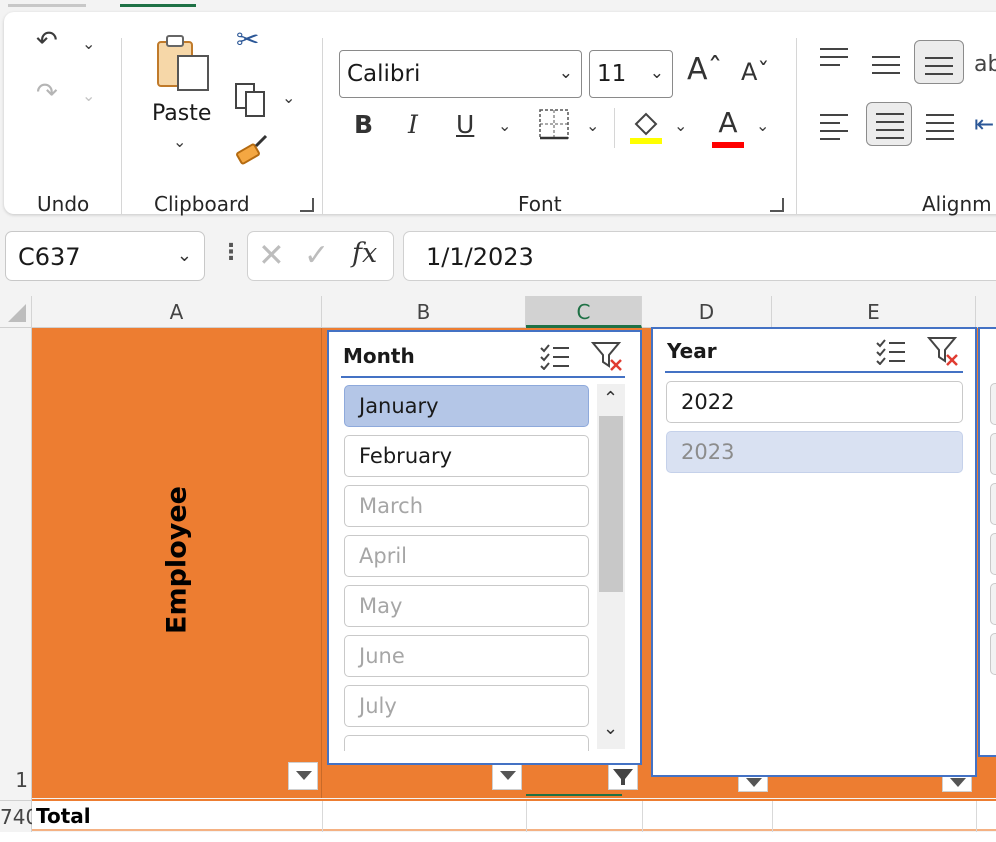 Image resolution: width=996 pixels, height=842 pixels. I want to click on filter-dropdown-a, so click(303, 776).